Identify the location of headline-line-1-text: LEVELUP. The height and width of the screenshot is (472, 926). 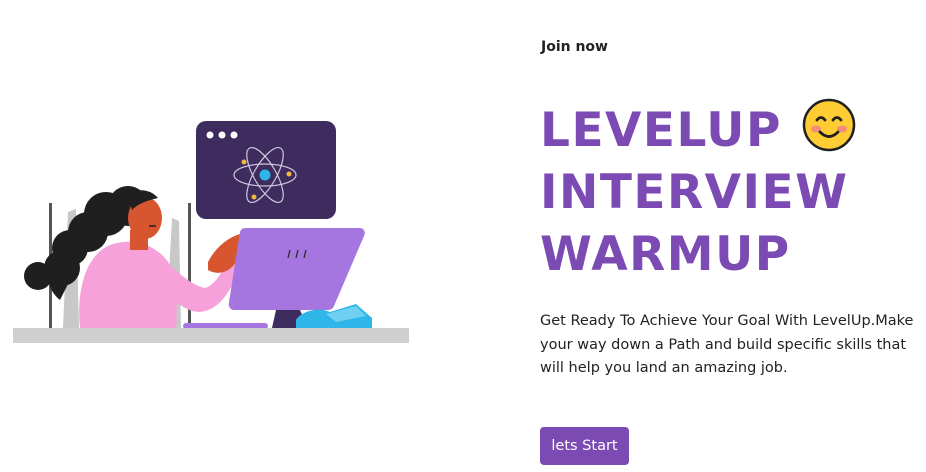
(661, 130).